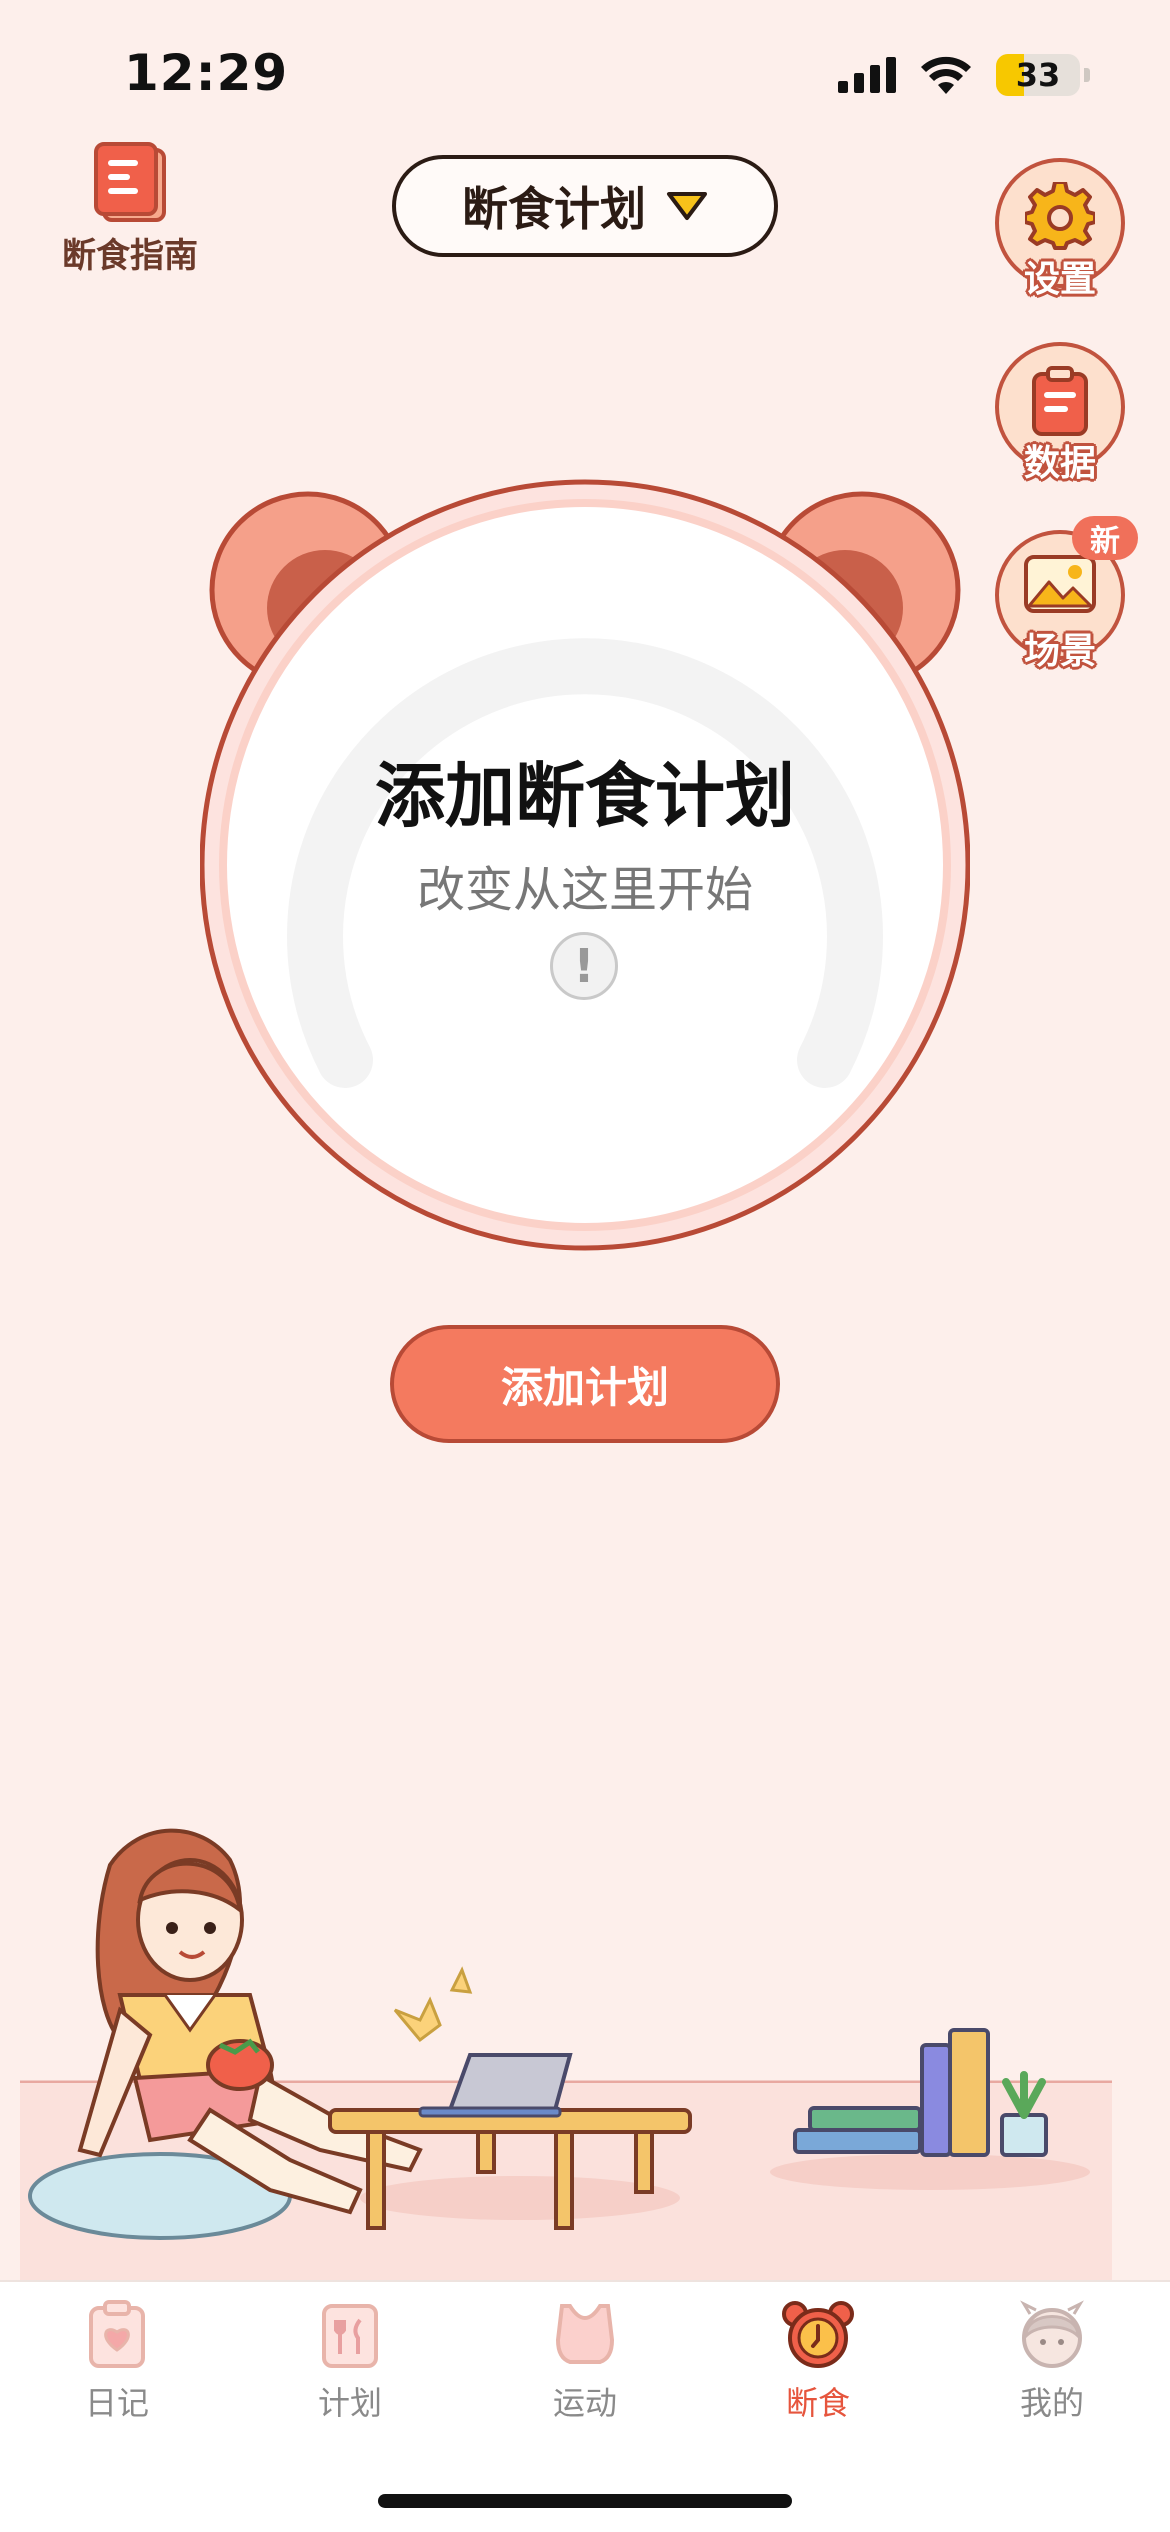  I want to click on sports-bra-icon, so click(585, 2334).